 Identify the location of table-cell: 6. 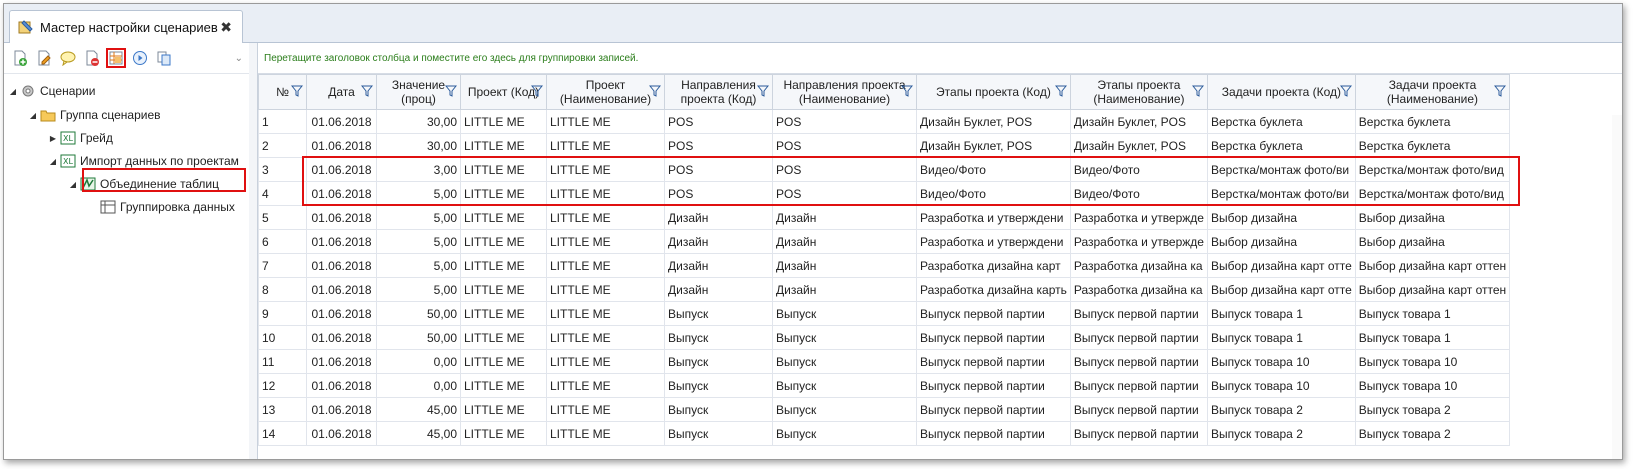
(282, 241).